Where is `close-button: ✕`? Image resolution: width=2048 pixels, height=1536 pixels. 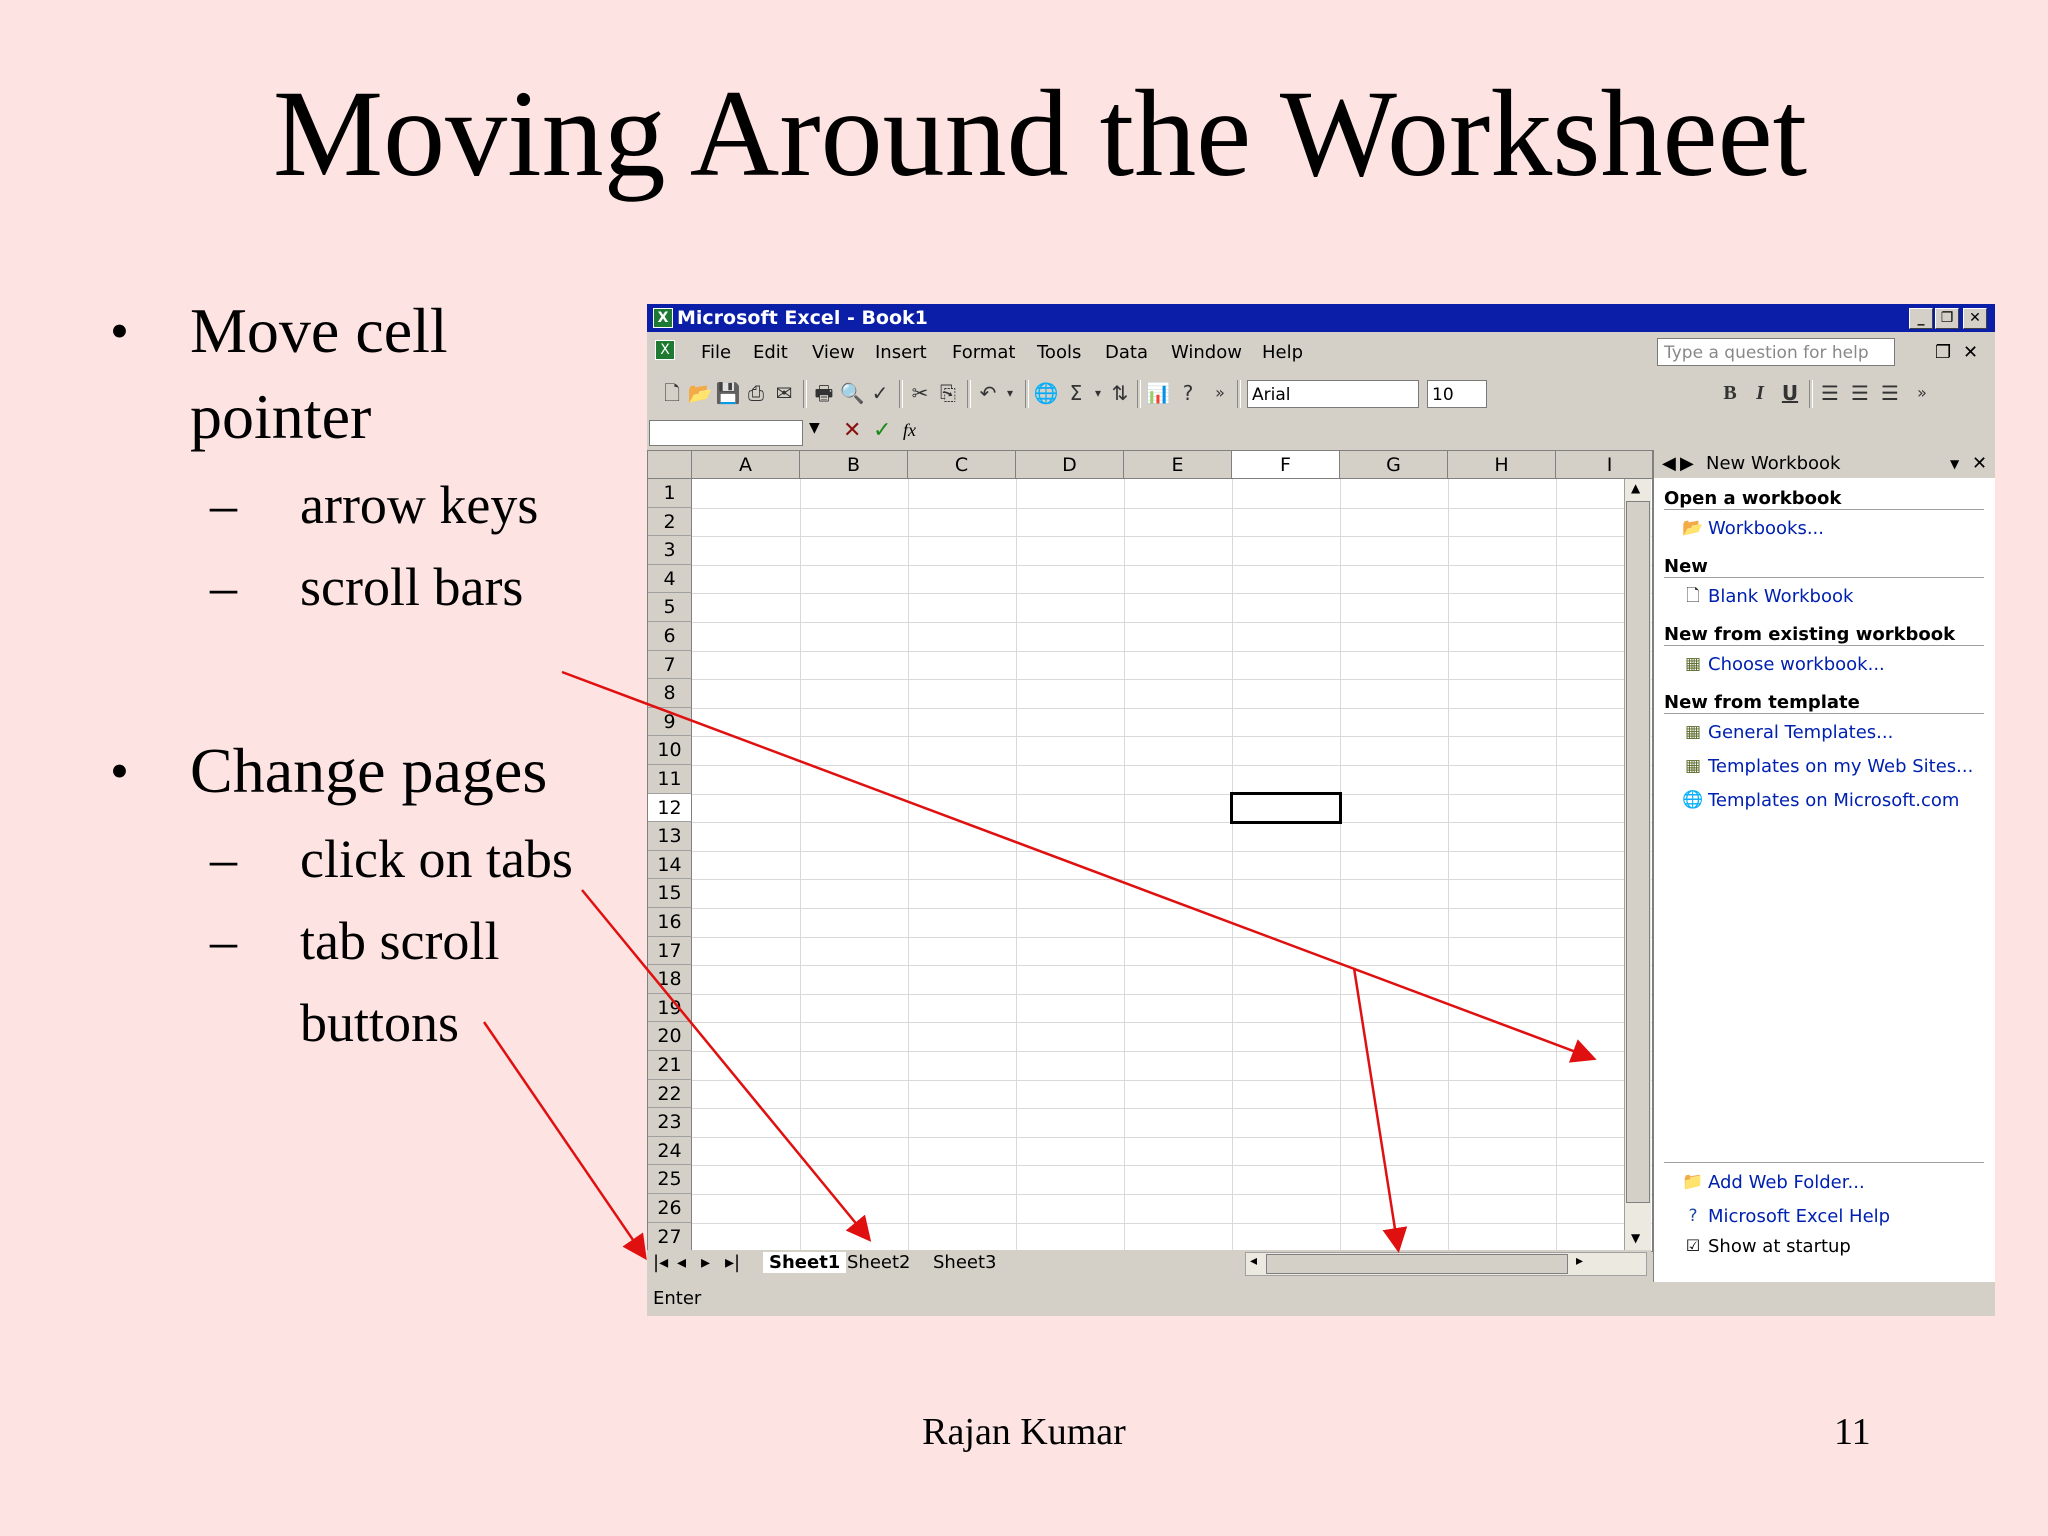
close-button: ✕ is located at coordinates (1975, 318).